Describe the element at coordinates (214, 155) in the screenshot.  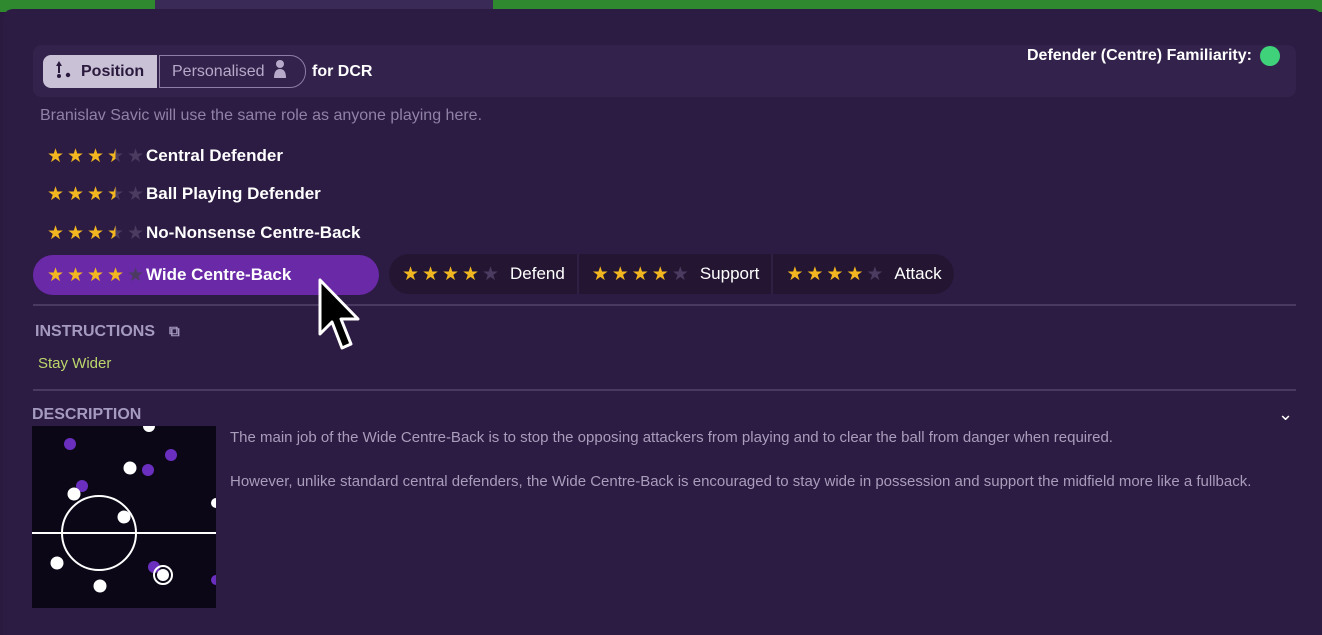
I see `role-label: Central Defender` at that location.